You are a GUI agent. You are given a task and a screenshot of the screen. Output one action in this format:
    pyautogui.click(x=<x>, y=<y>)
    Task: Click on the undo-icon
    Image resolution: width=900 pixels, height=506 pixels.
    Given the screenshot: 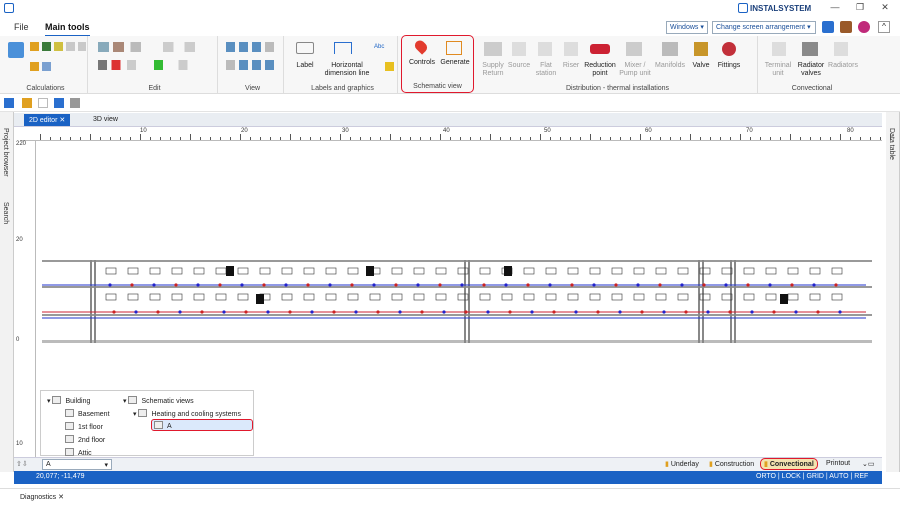 What is the action you would take?
    pyautogui.click(x=59, y=103)
    